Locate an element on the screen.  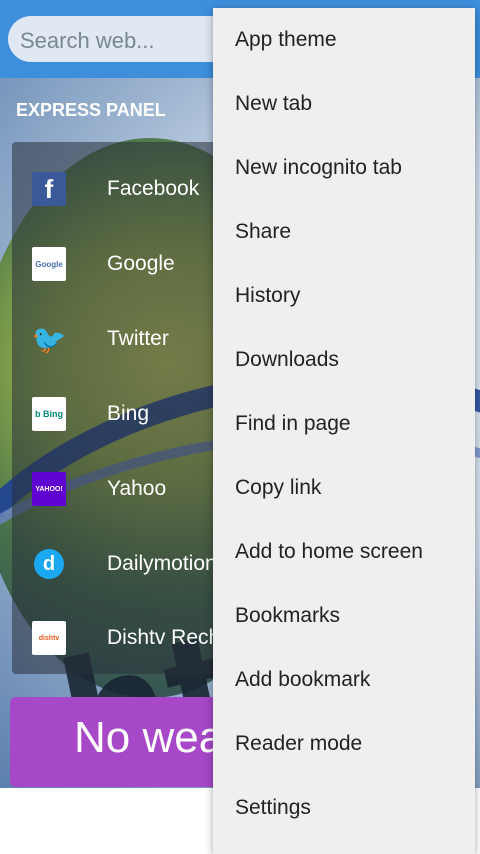
list-item-facebook: f Facebook is located at coordinates (127, 189).